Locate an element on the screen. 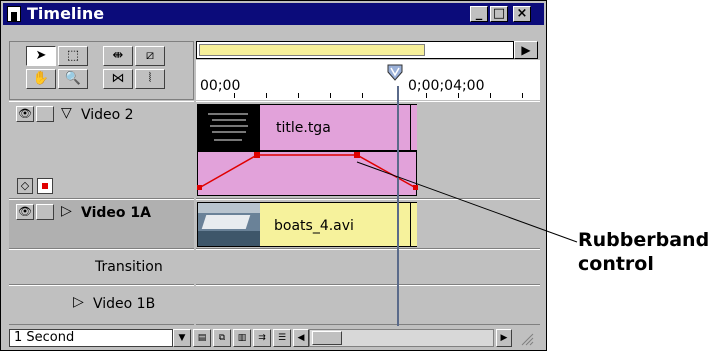 This screenshot has width=716, height=357. timeline-navigator is located at coordinates (355, 50).